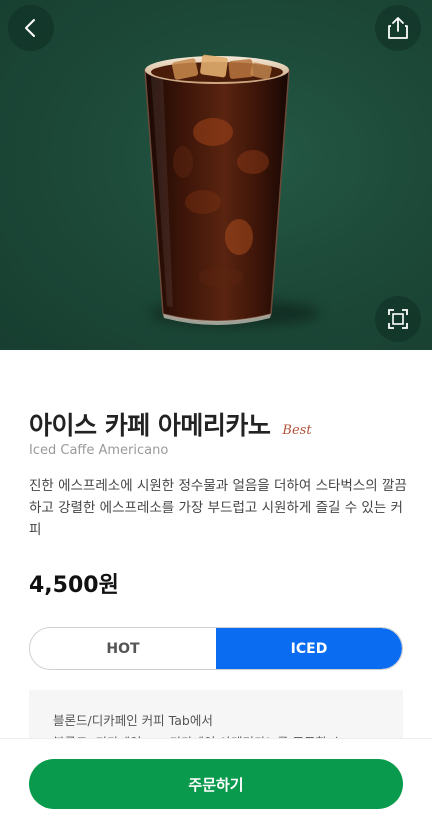 Image resolution: width=432 pixels, height=840 pixels. I want to click on title-row: 아이스 카페 아메리카노 Best, so click(170, 424).